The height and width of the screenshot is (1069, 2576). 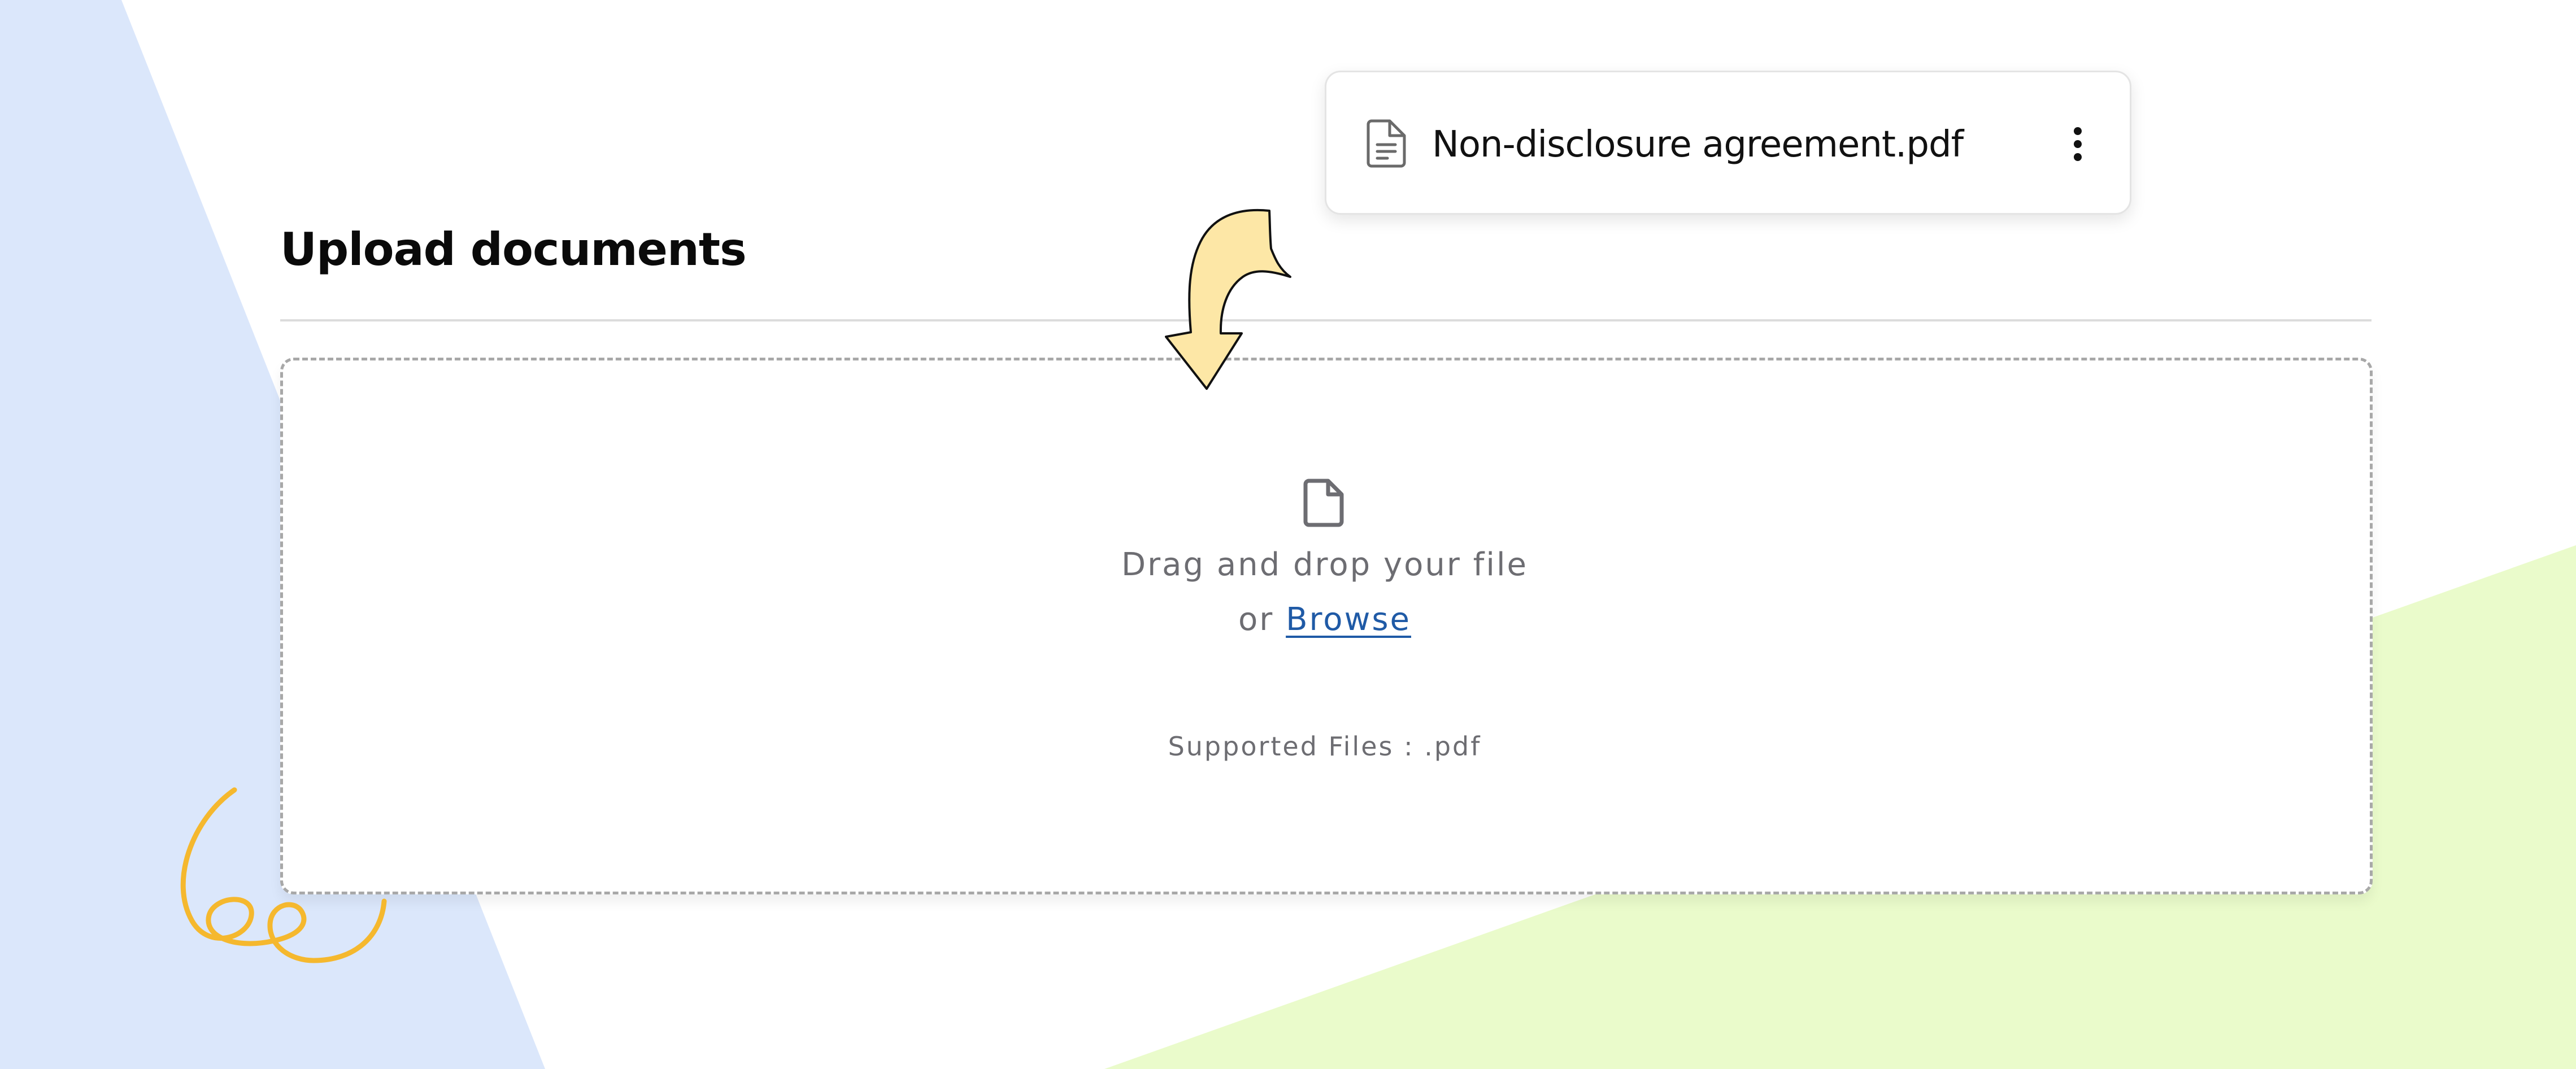 I want to click on supported-files-text: Supported Files : .pdf, so click(x=1325, y=746).